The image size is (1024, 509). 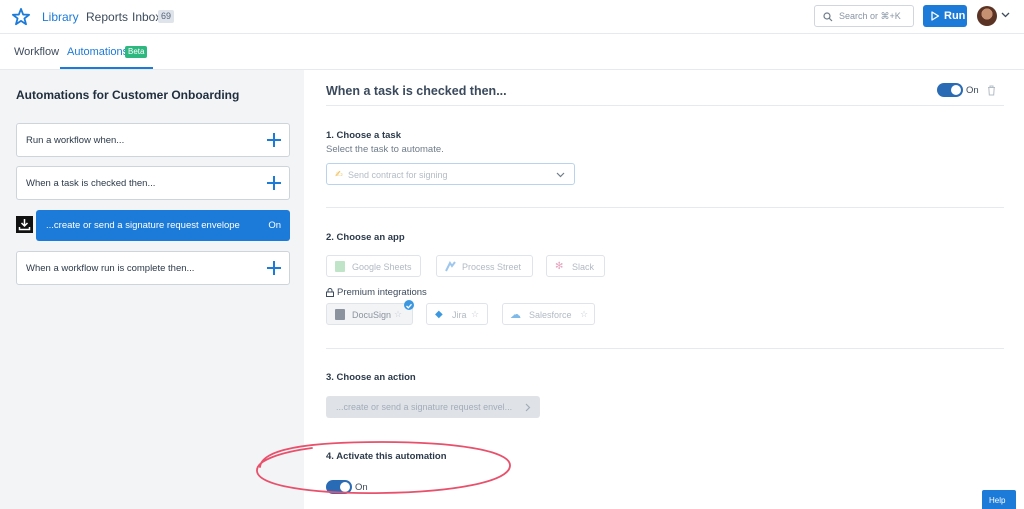 I want to click on app-label: Jira, so click(x=459, y=315).